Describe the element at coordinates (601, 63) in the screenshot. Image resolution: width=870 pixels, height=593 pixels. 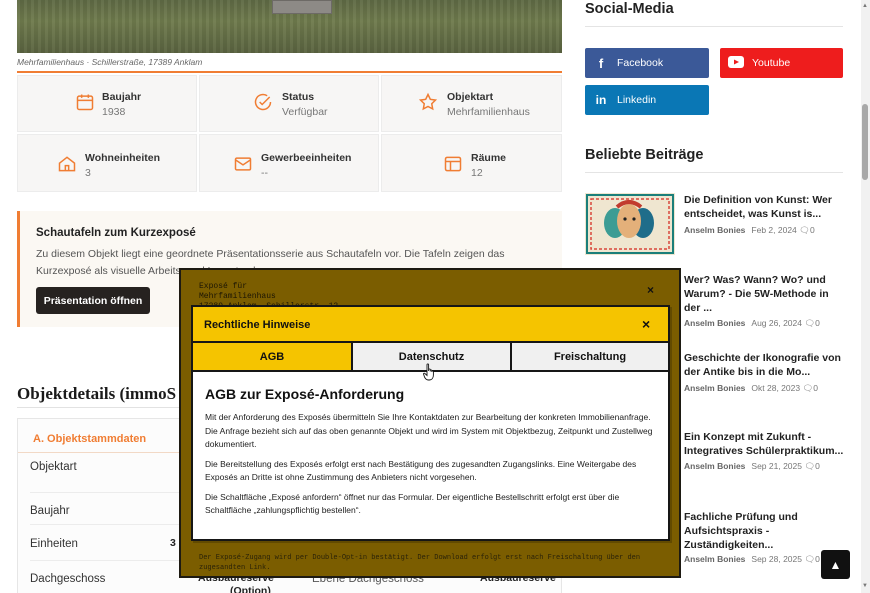
I see `facebook-icon: f` at that location.